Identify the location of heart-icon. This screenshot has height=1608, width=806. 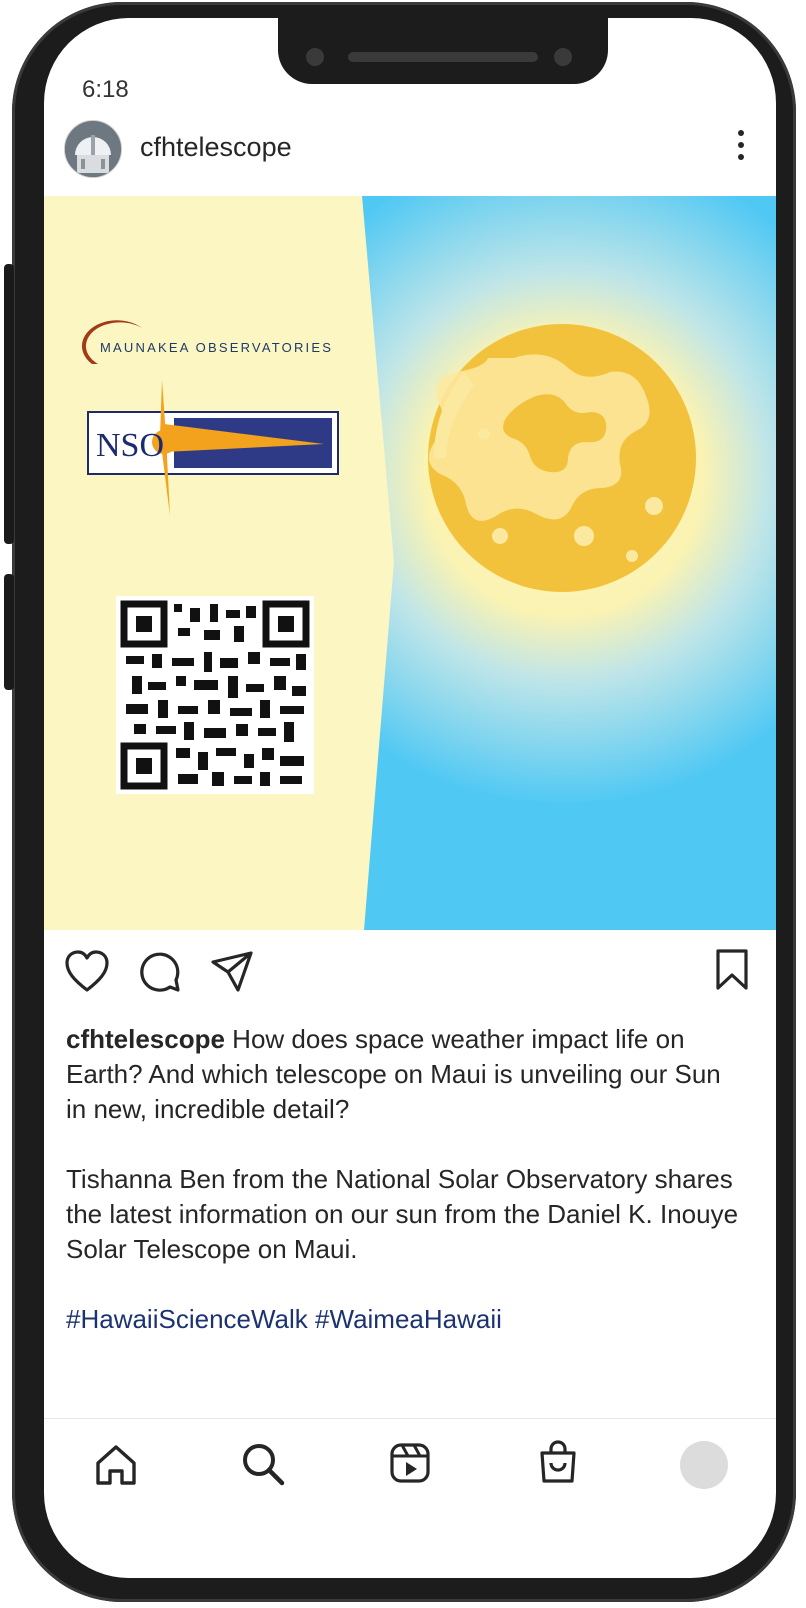
(87, 972).